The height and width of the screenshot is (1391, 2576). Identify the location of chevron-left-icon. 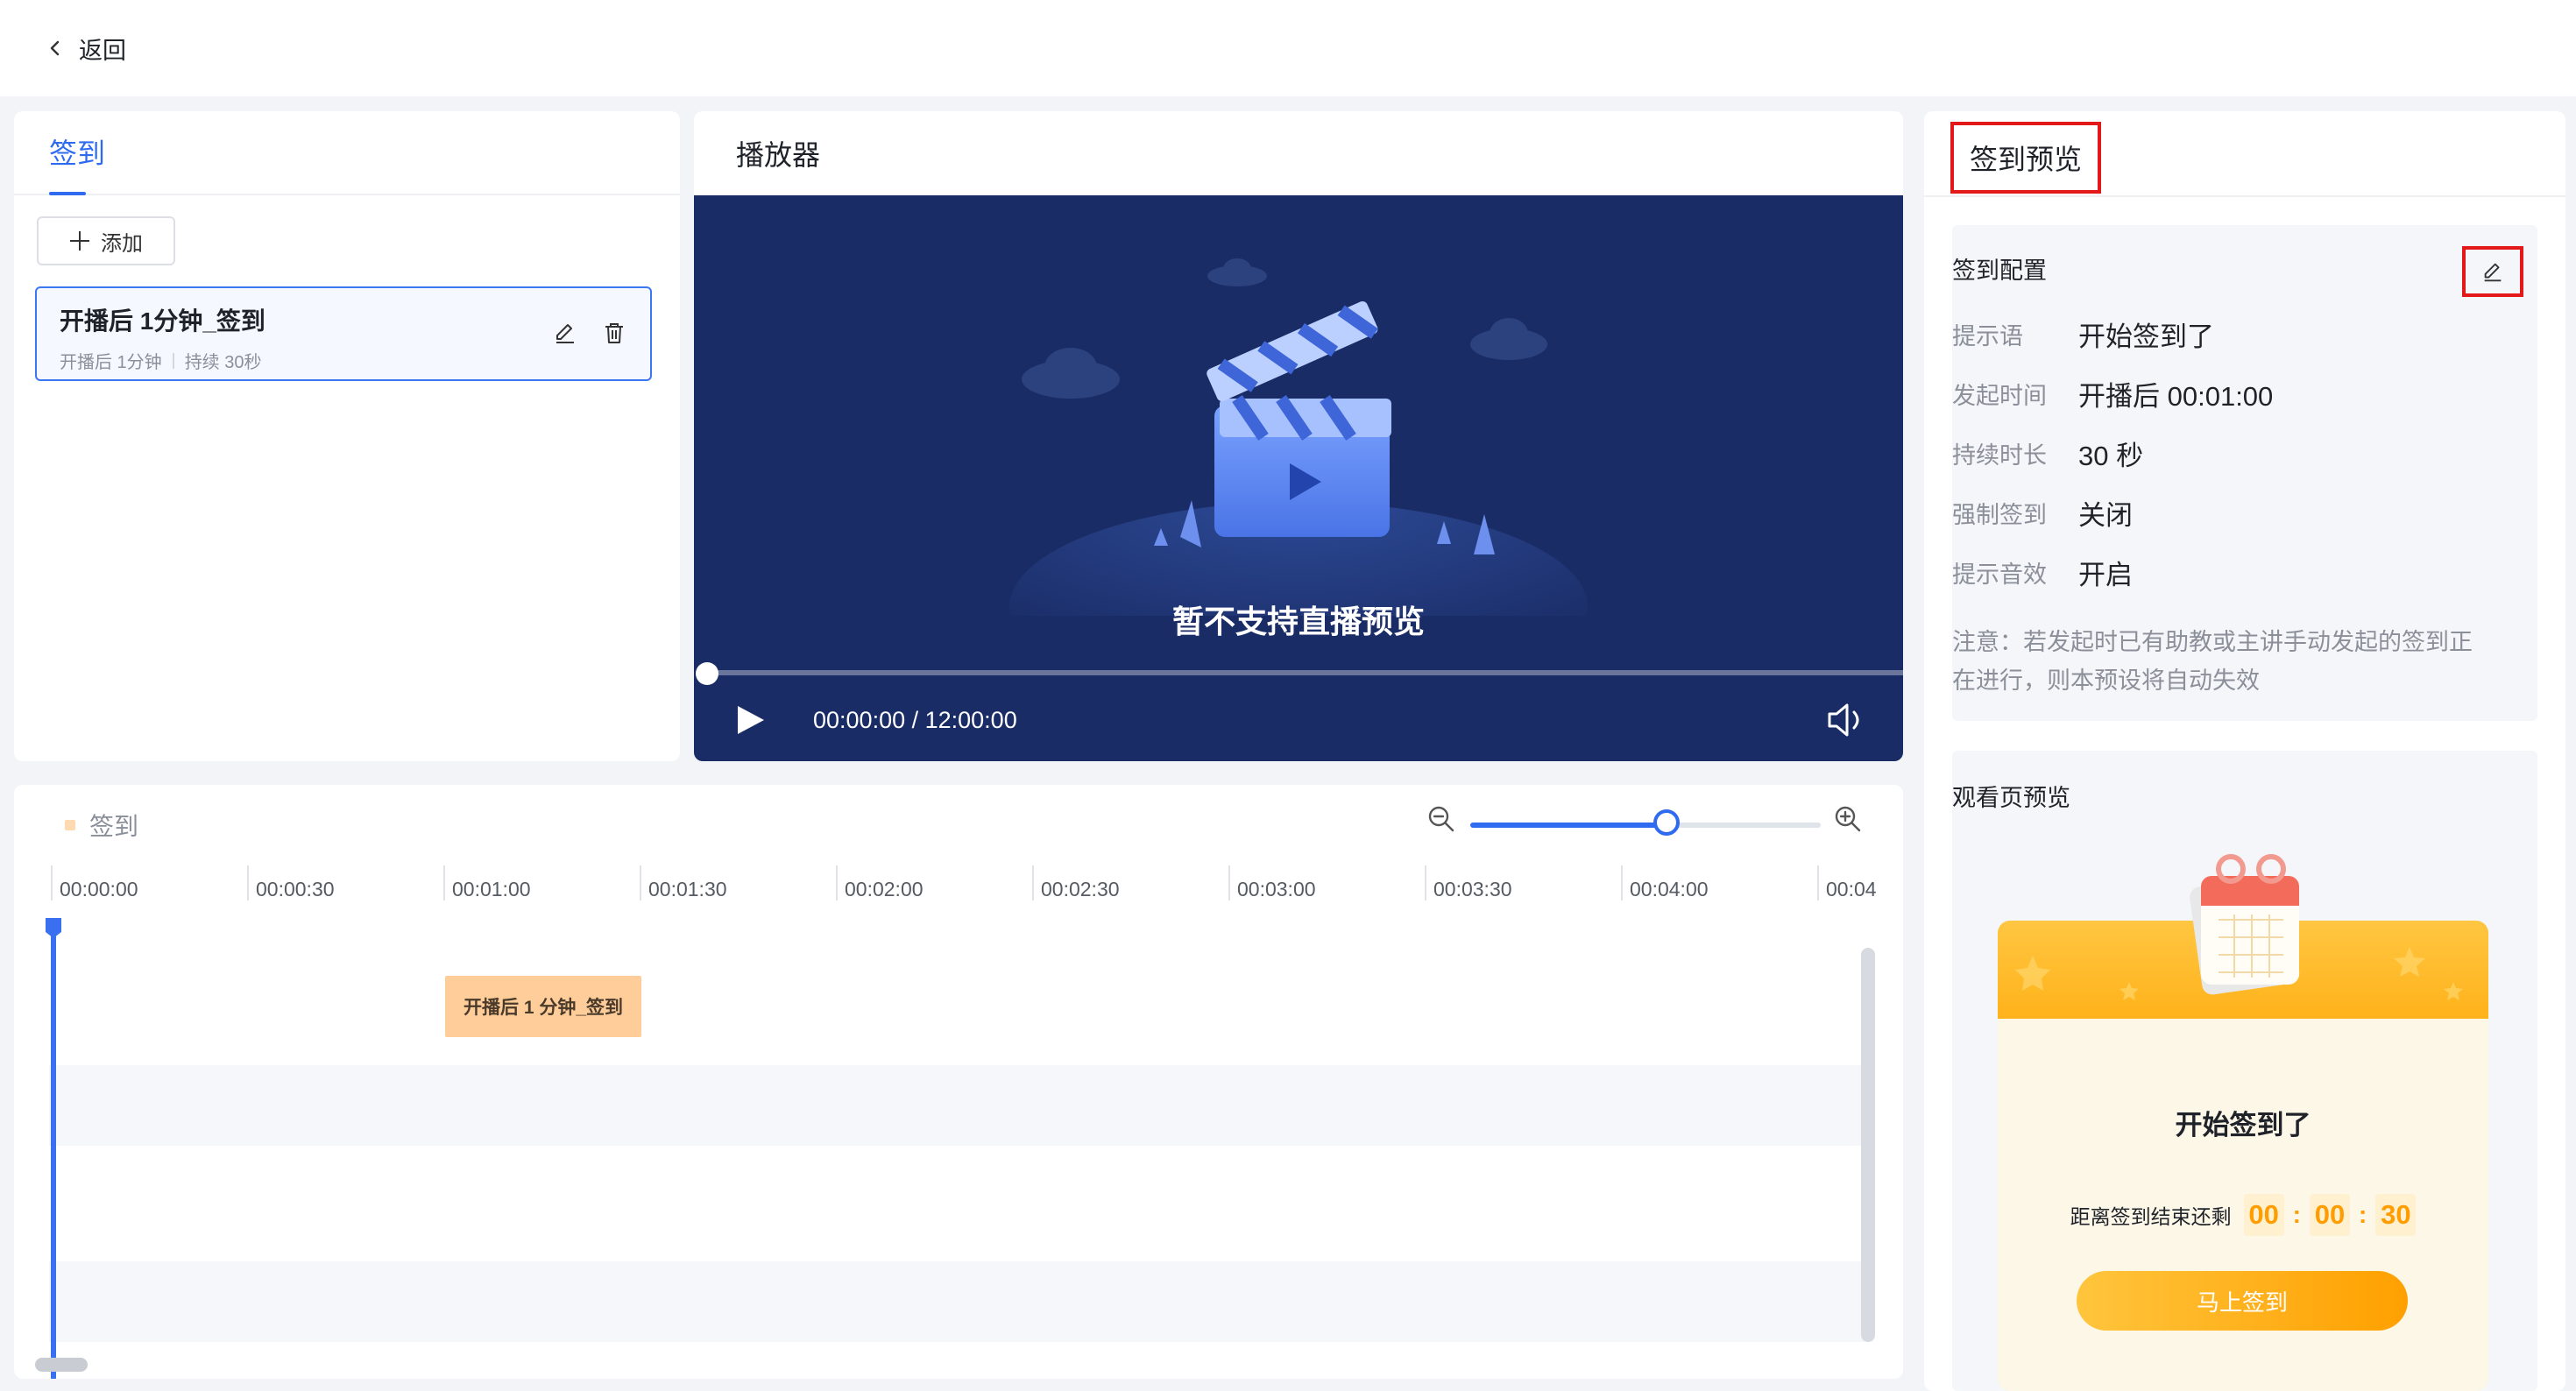
(55, 48).